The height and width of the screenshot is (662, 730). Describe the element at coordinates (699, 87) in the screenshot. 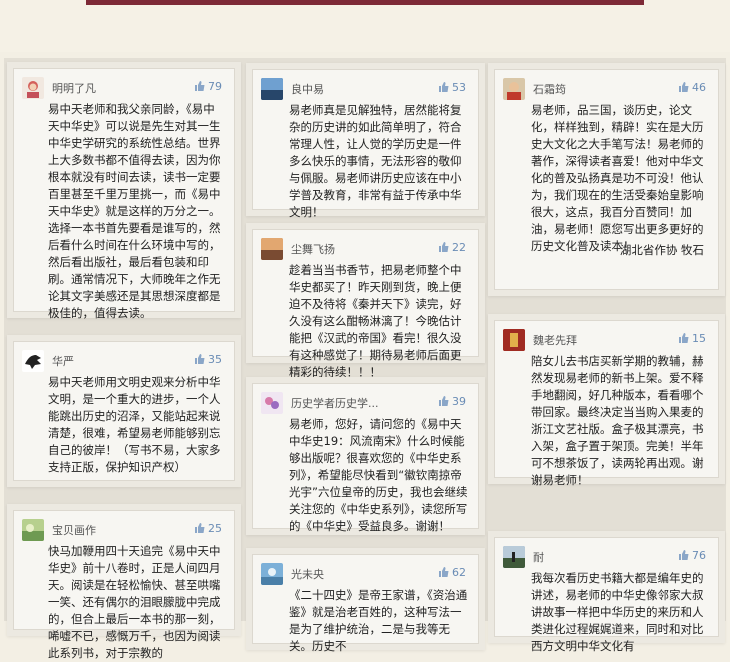

I see `like-count-value: 46` at that location.